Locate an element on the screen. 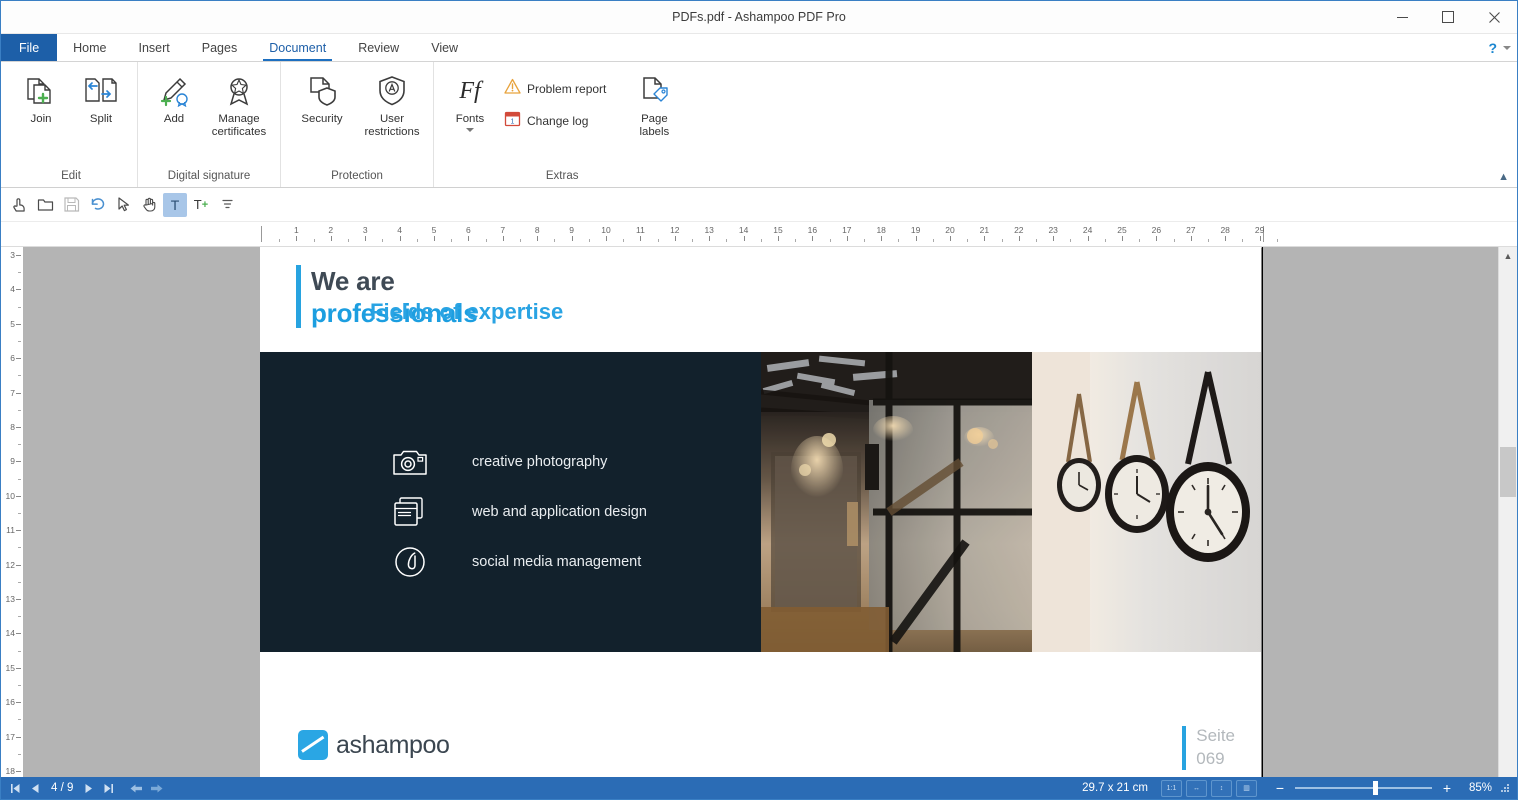 The image size is (1518, 800). manage-certificates-label-2: certificates is located at coordinates (239, 131).